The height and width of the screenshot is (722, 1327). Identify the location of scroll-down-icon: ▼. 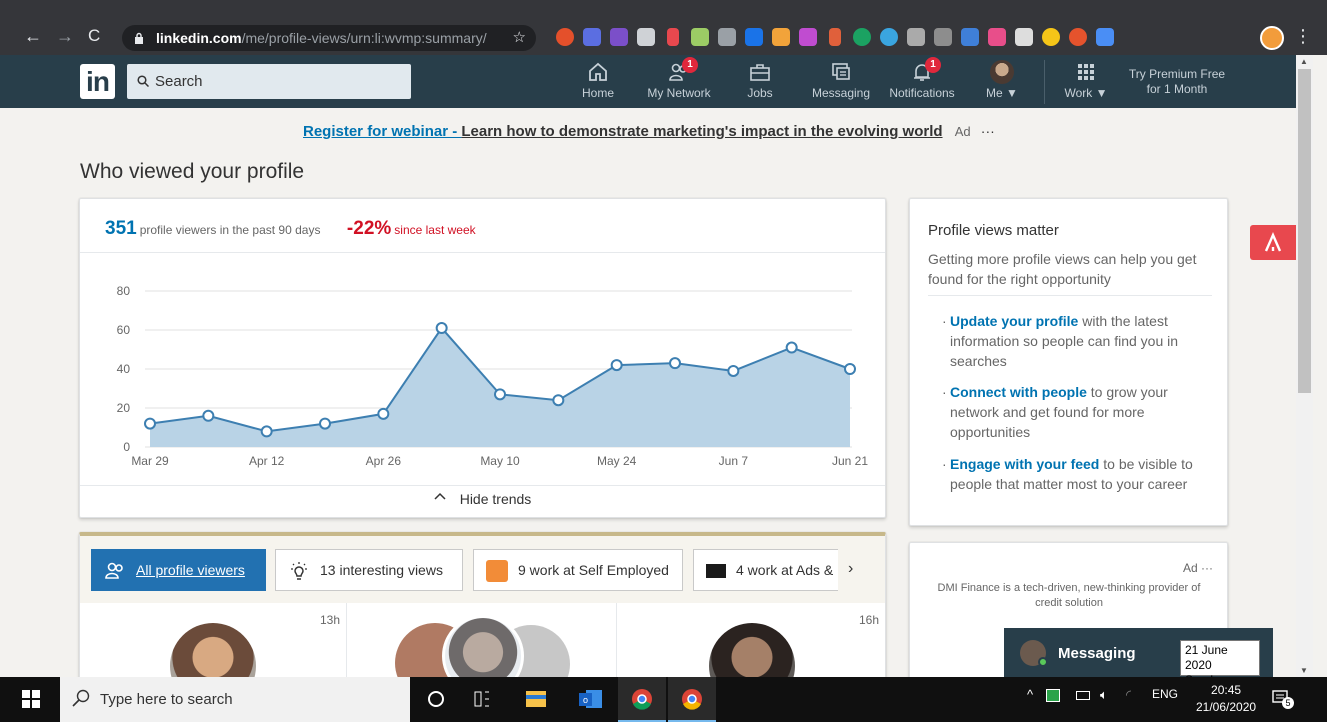
(1304, 670).